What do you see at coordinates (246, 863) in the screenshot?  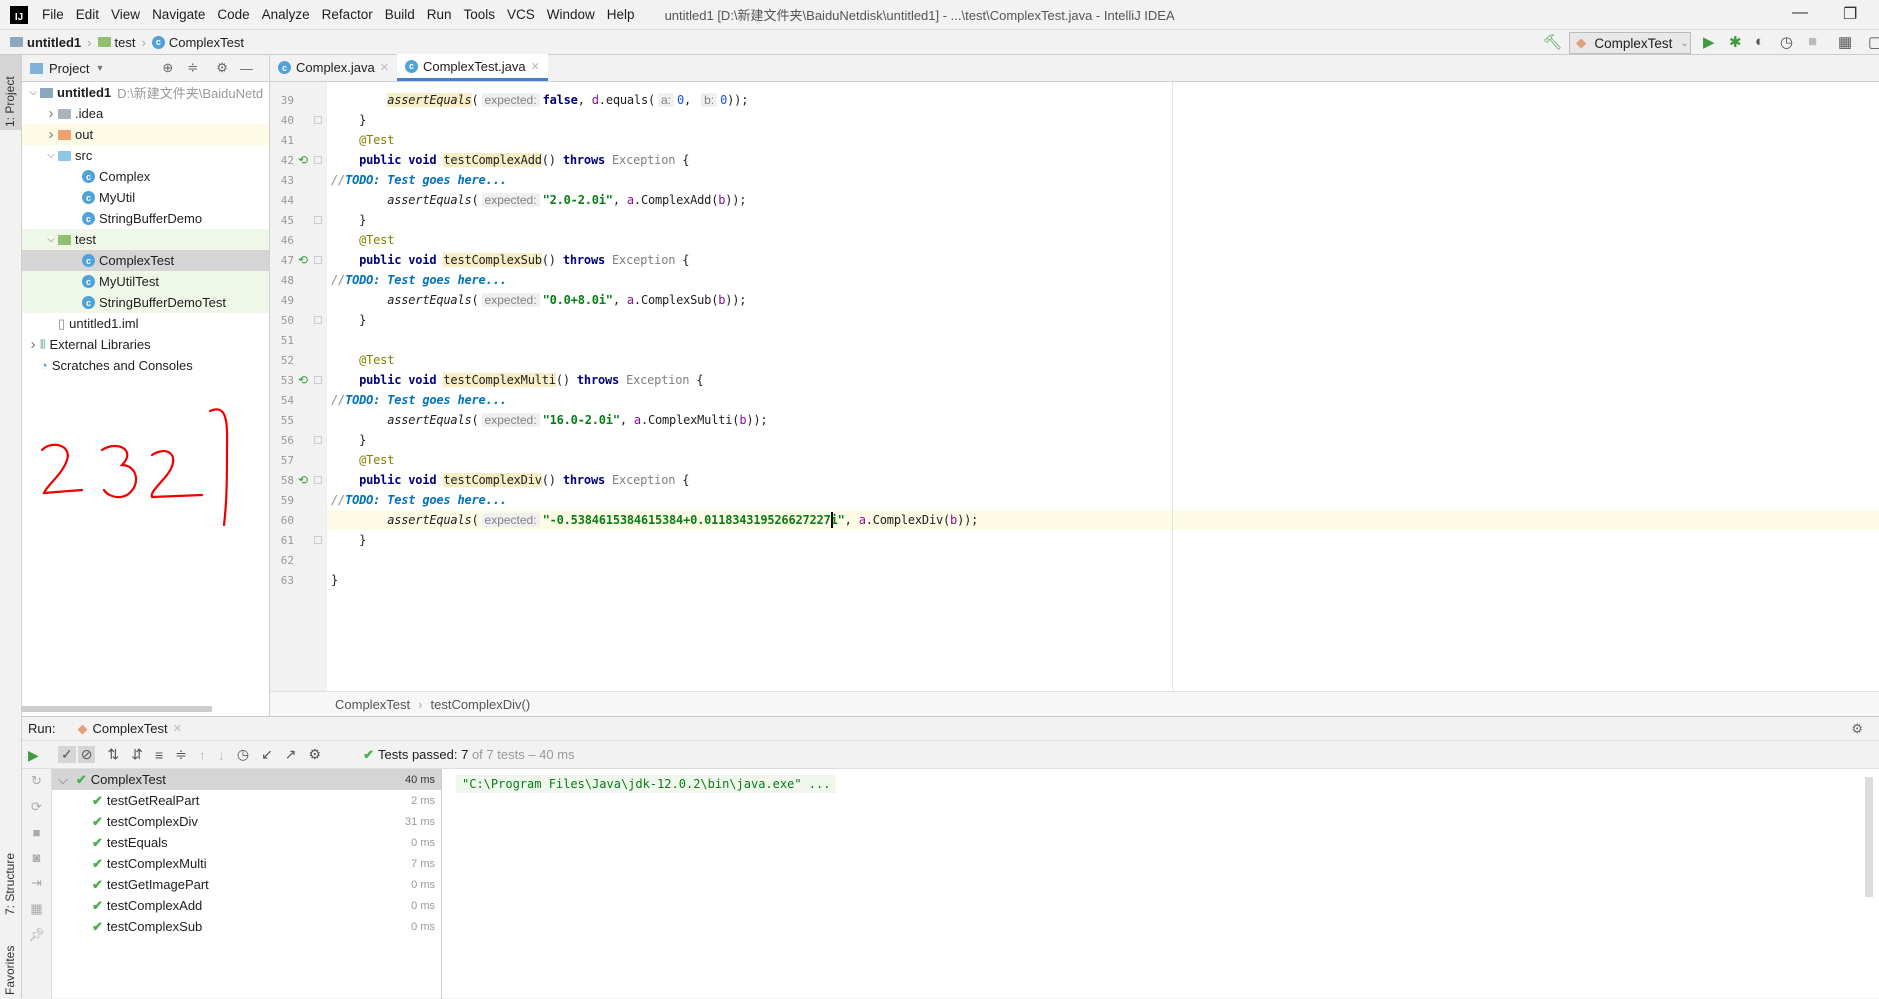 I see `test-row: ✔ testComplexMulti 7 ms` at bounding box center [246, 863].